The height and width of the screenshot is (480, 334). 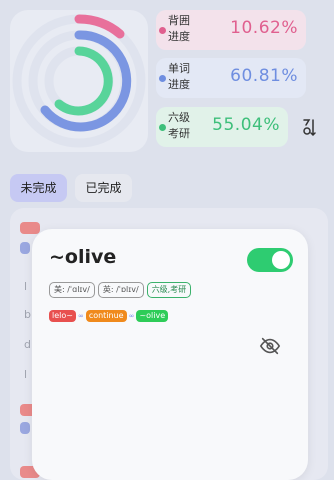 I want to click on stat-words: 单词进度 60.81%, so click(x=231, y=78).